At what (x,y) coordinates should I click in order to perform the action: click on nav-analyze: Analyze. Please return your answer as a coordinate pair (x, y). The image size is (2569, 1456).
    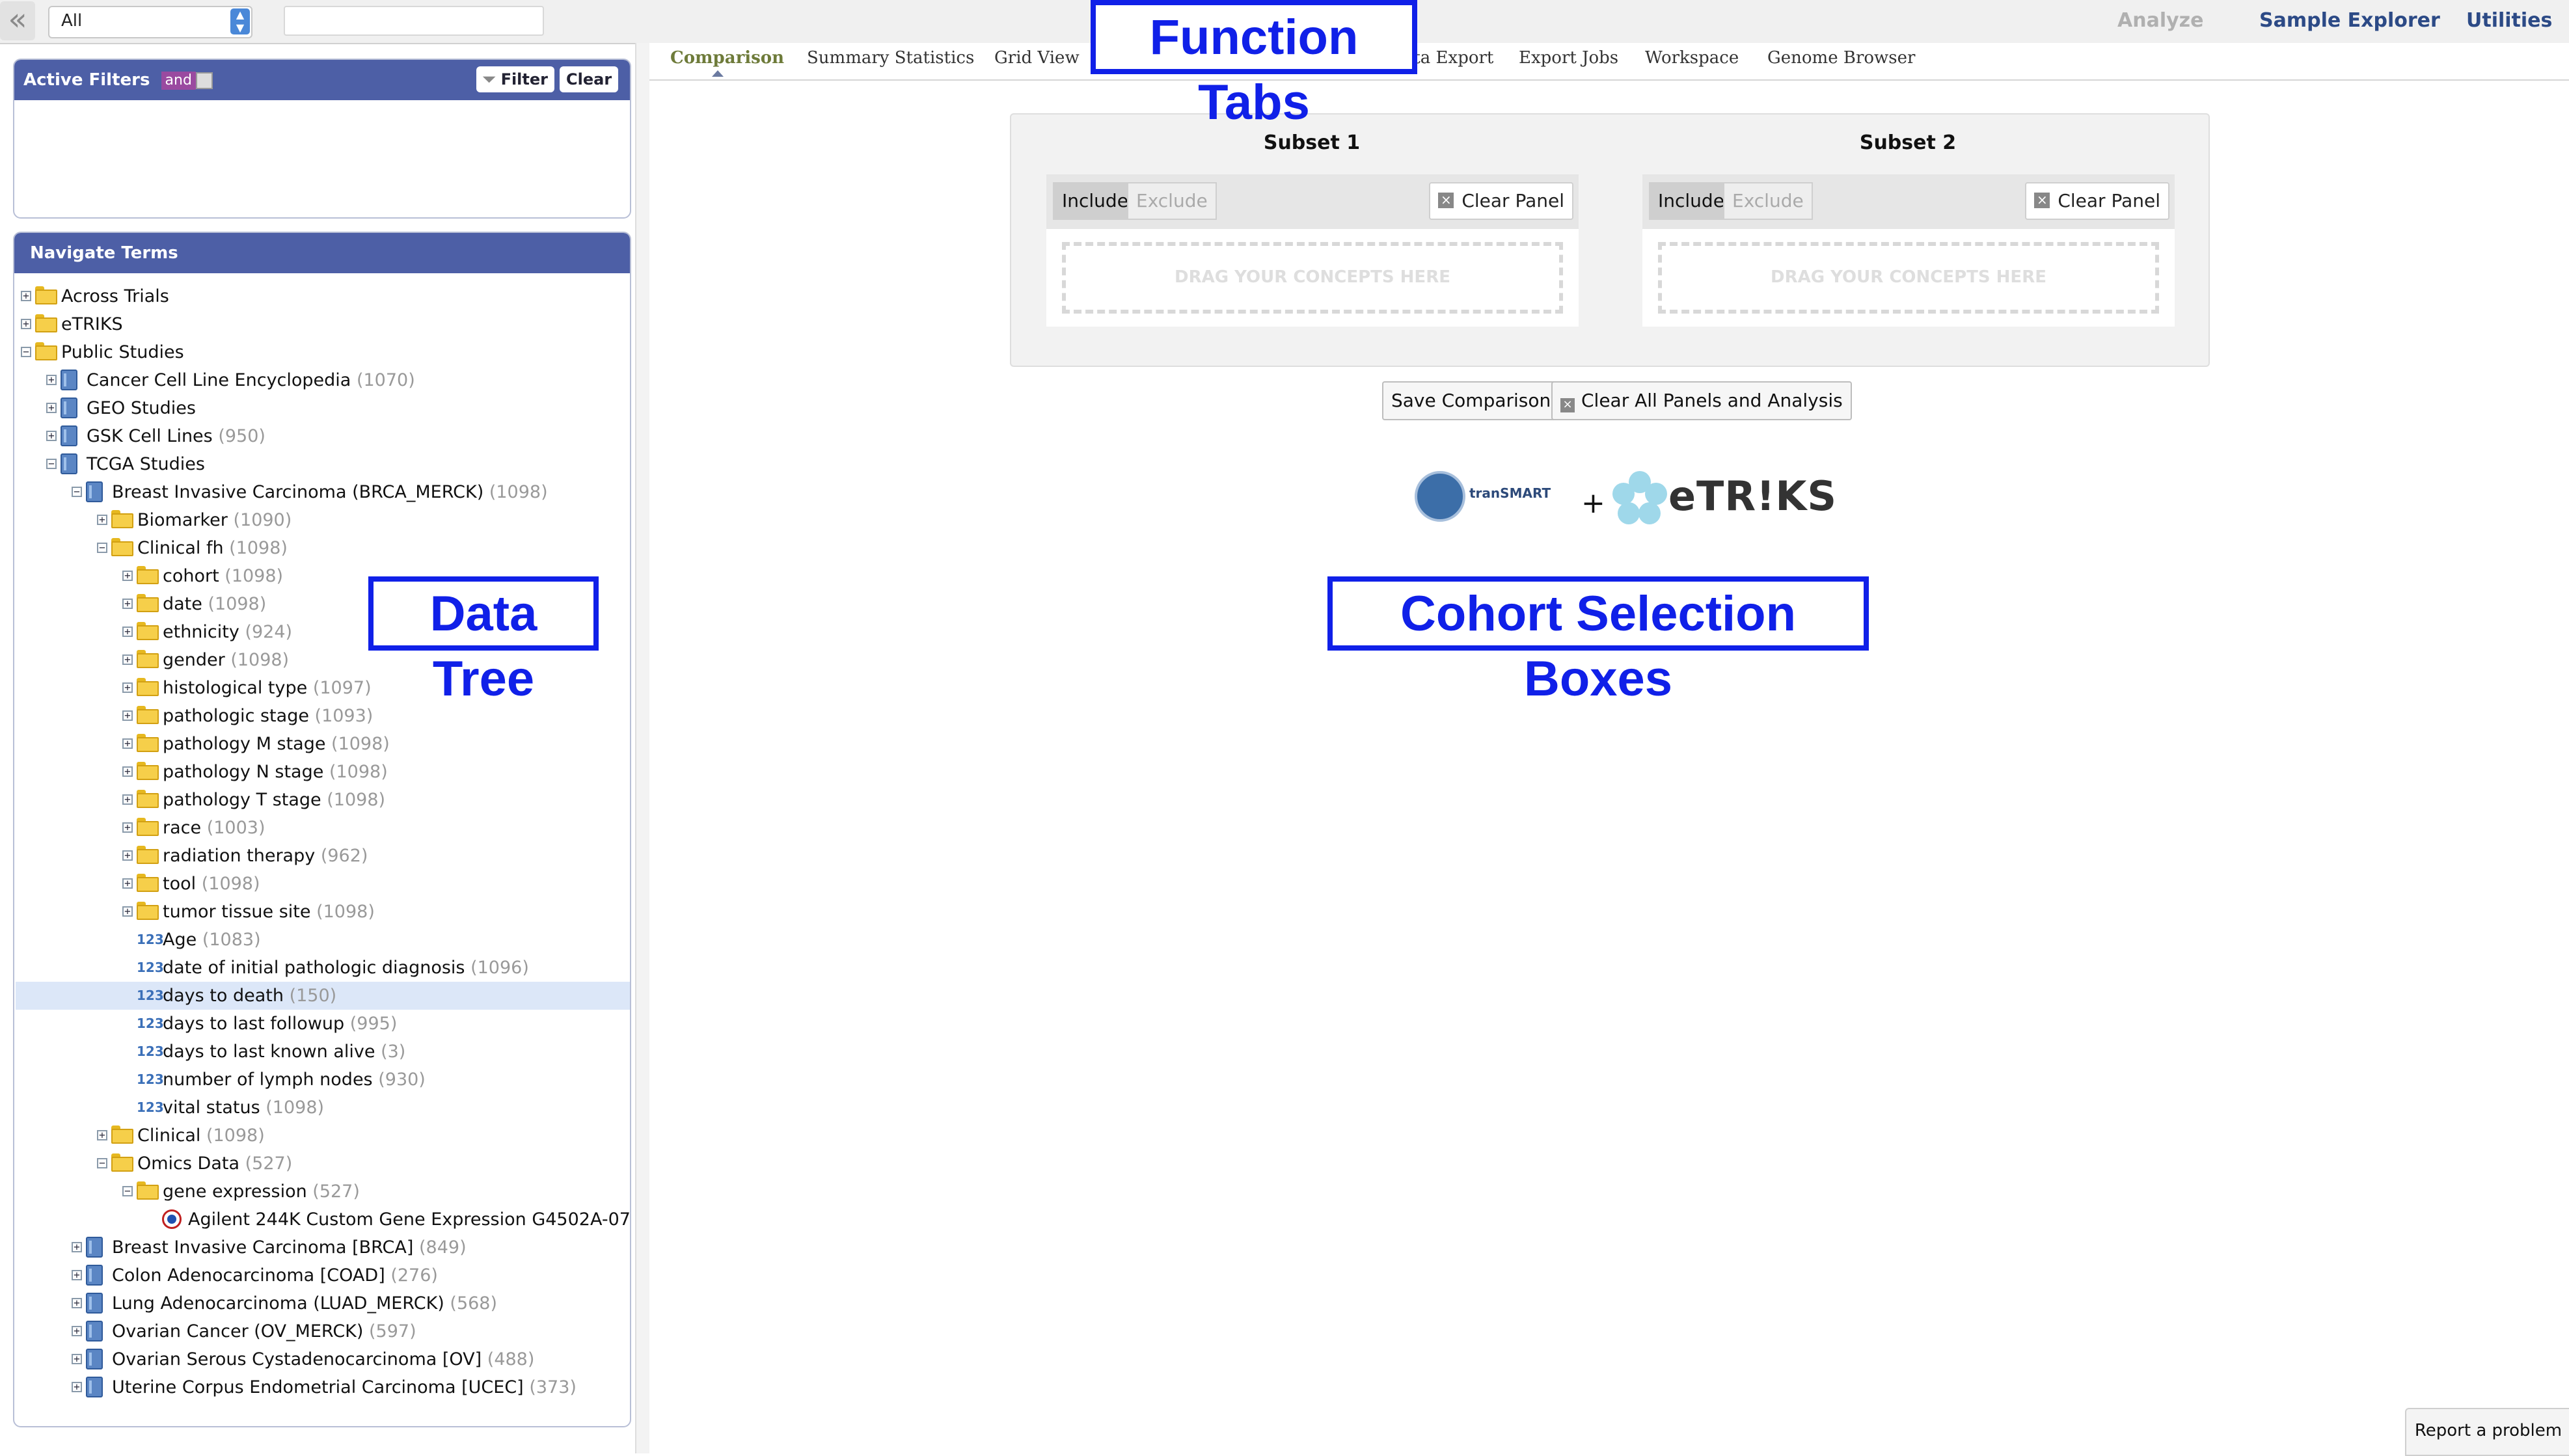
    Looking at the image, I should click on (2160, 20).